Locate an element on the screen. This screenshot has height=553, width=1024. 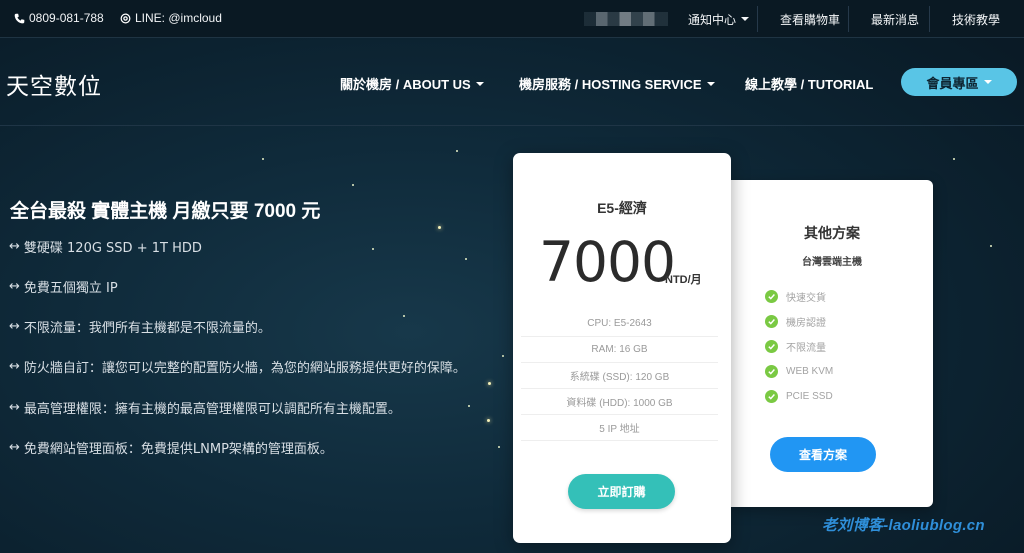
nav-hosting: 機房服務 / HOSTING SERVICE is located at coordinates (617, 83).